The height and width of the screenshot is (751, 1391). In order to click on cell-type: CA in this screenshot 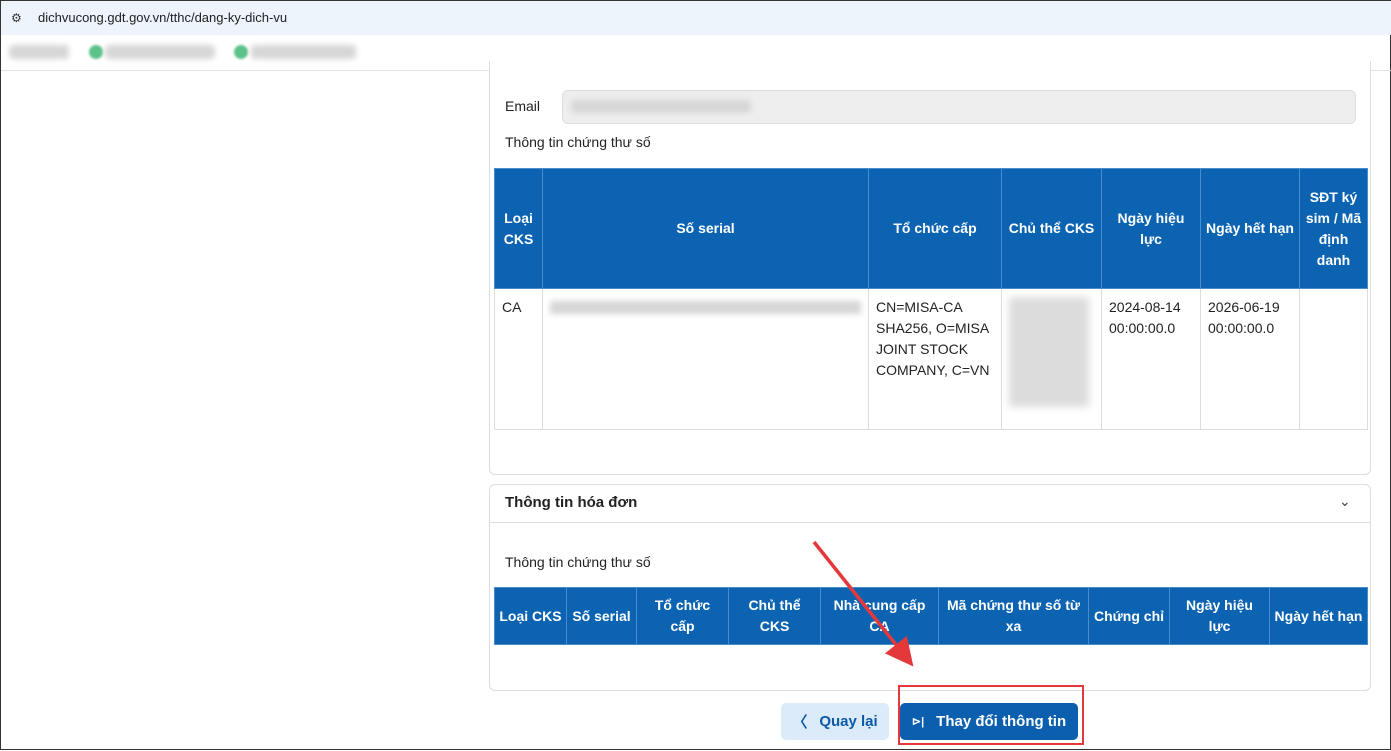, I will do `click(518, 359)`.